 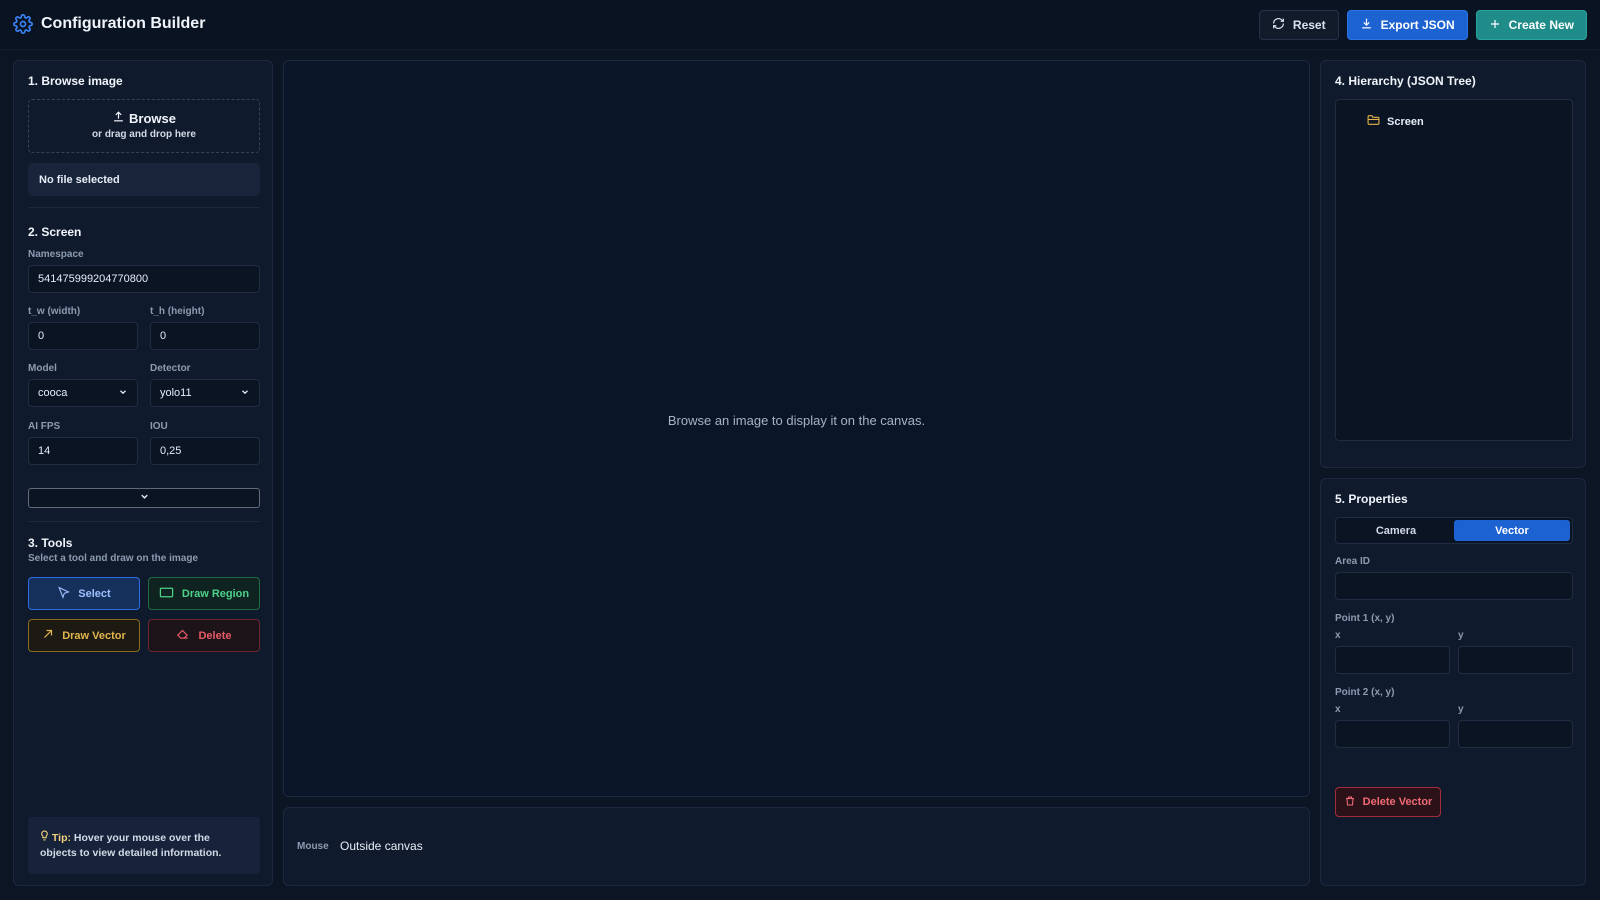 I want to click on browse-label: Browse, so click(x=152, y=118).